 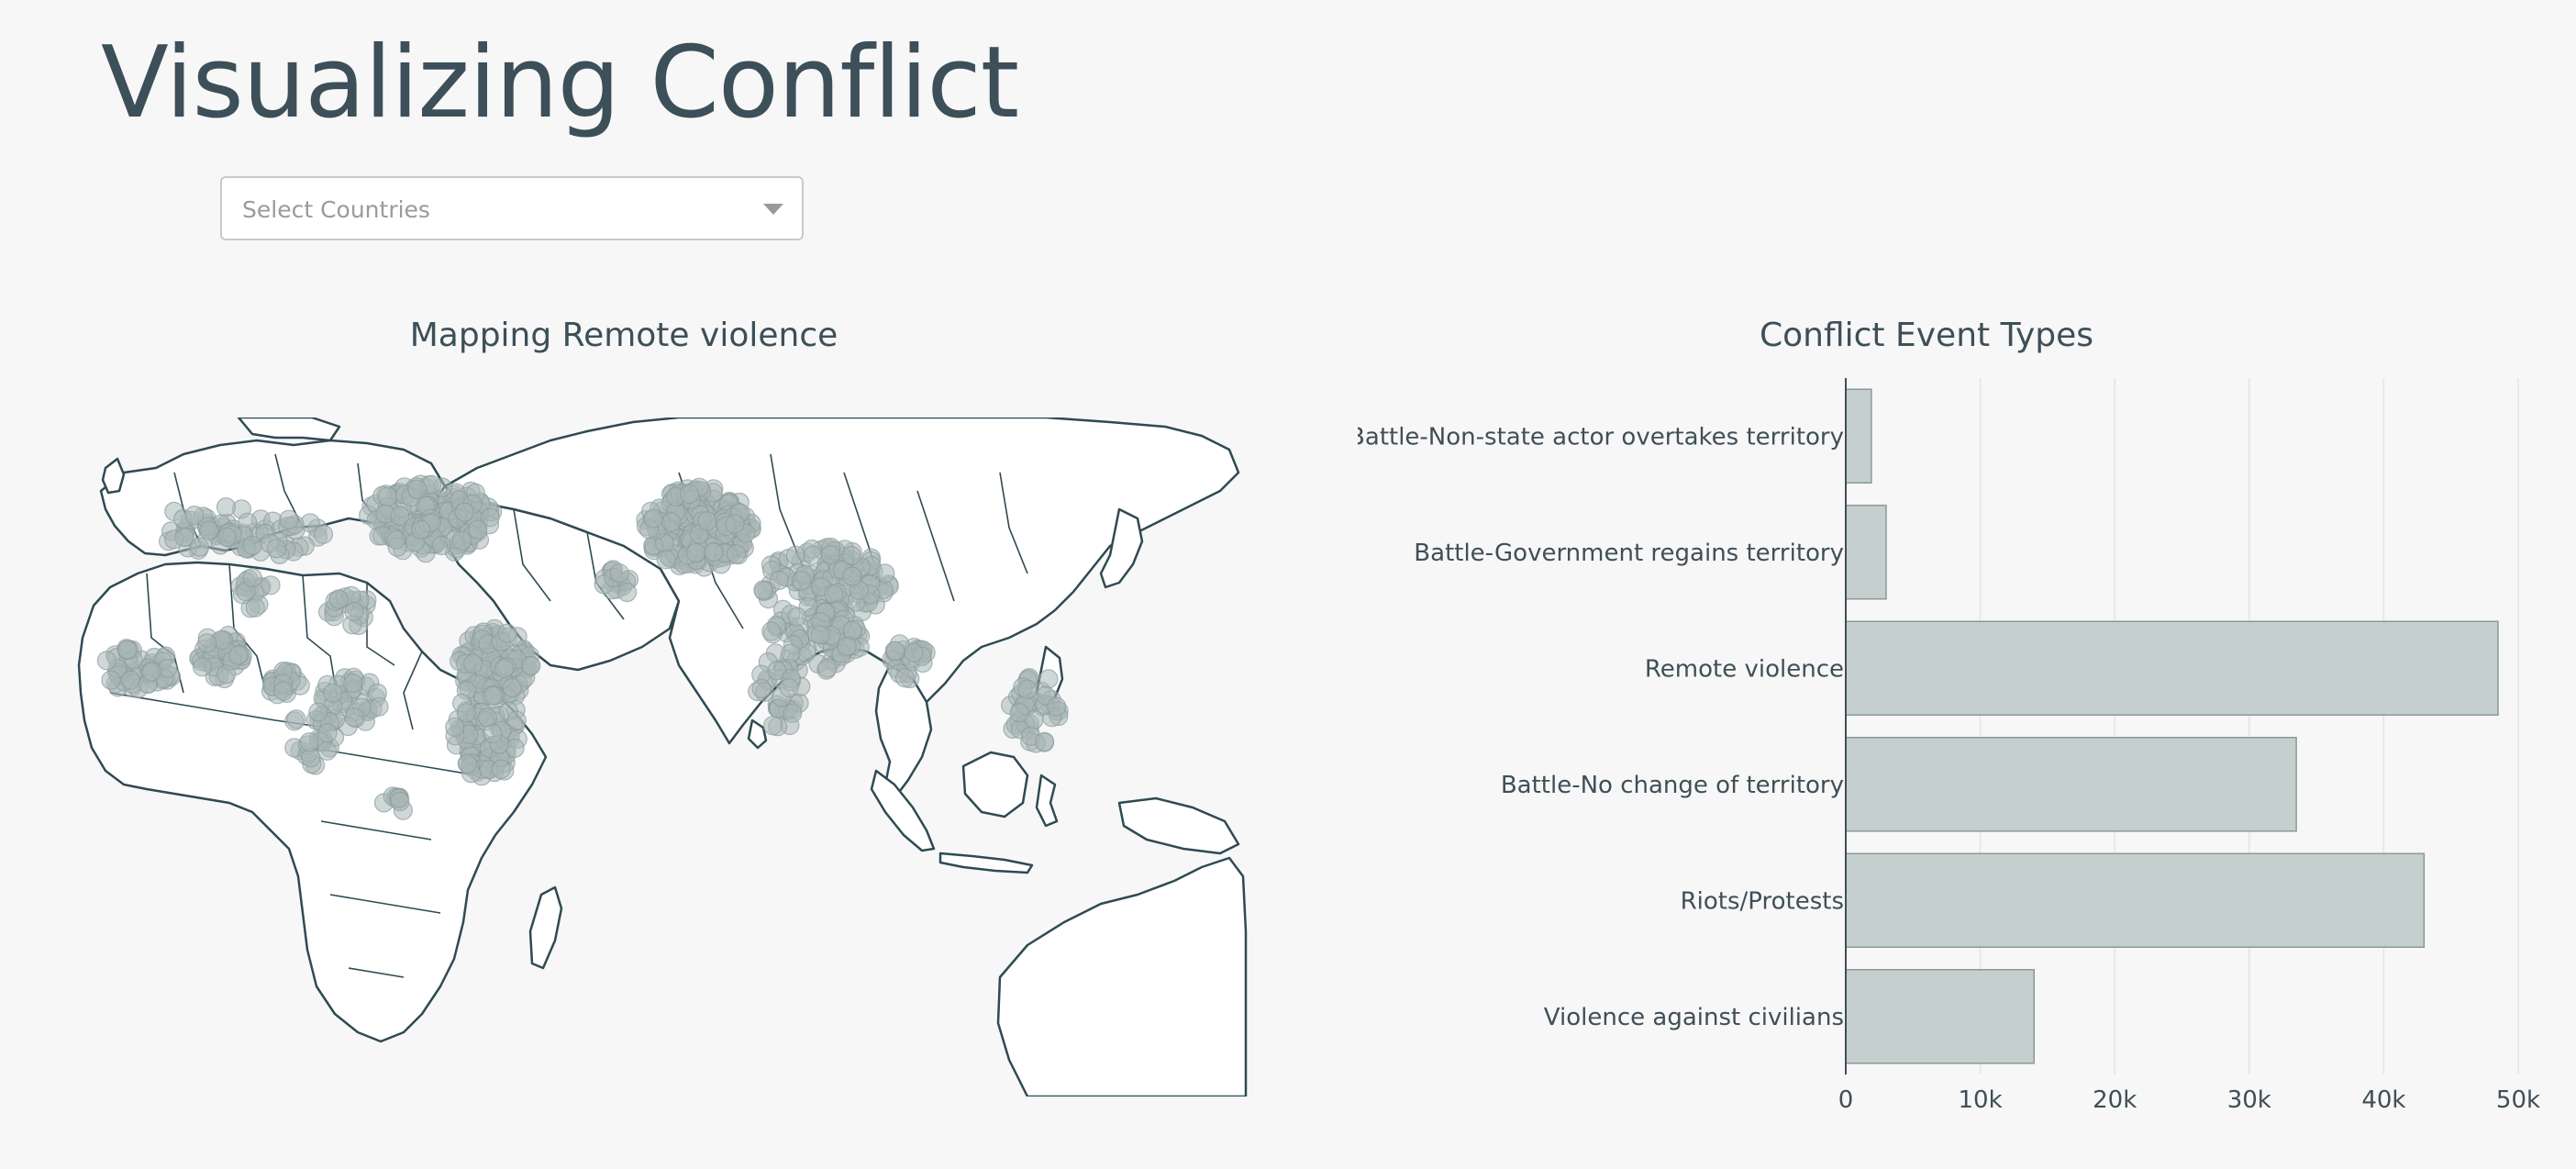 What do you see at coordinates (2135, 900) in the screenshot?
I see `bar-riots-protests` at bounding box center [2135, 900].